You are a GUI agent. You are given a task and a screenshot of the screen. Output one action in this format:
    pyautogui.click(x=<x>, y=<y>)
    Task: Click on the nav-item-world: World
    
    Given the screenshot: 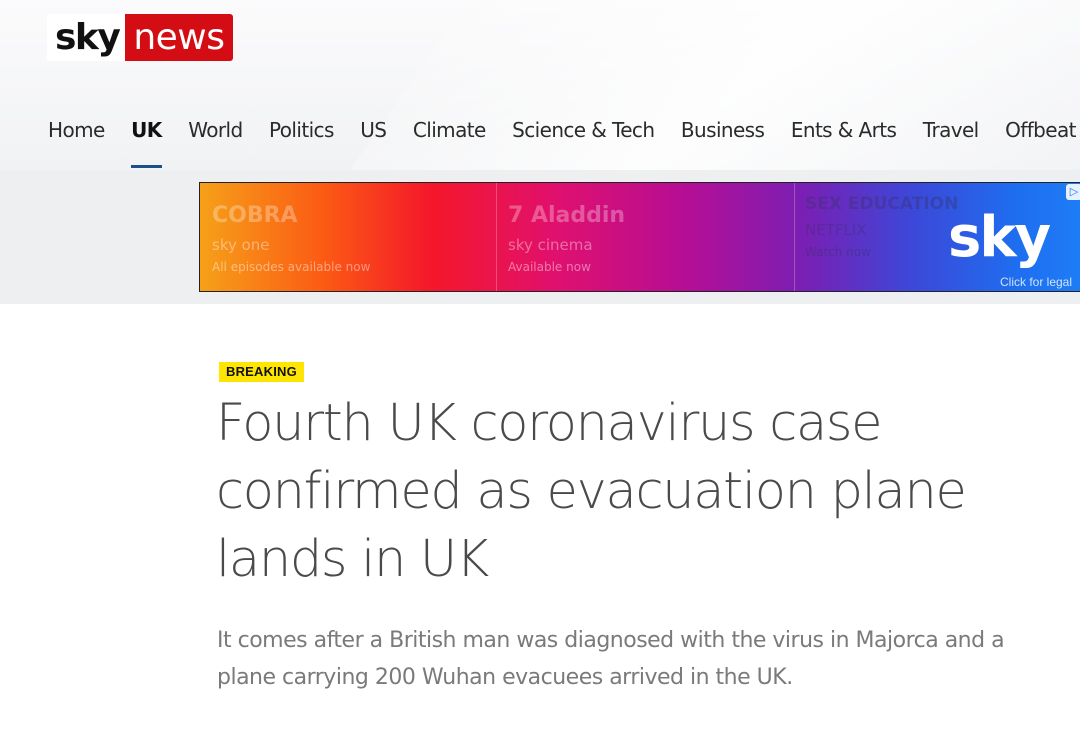 What is the action you would take?
    pyautogui.click(x=215, y=144)
    